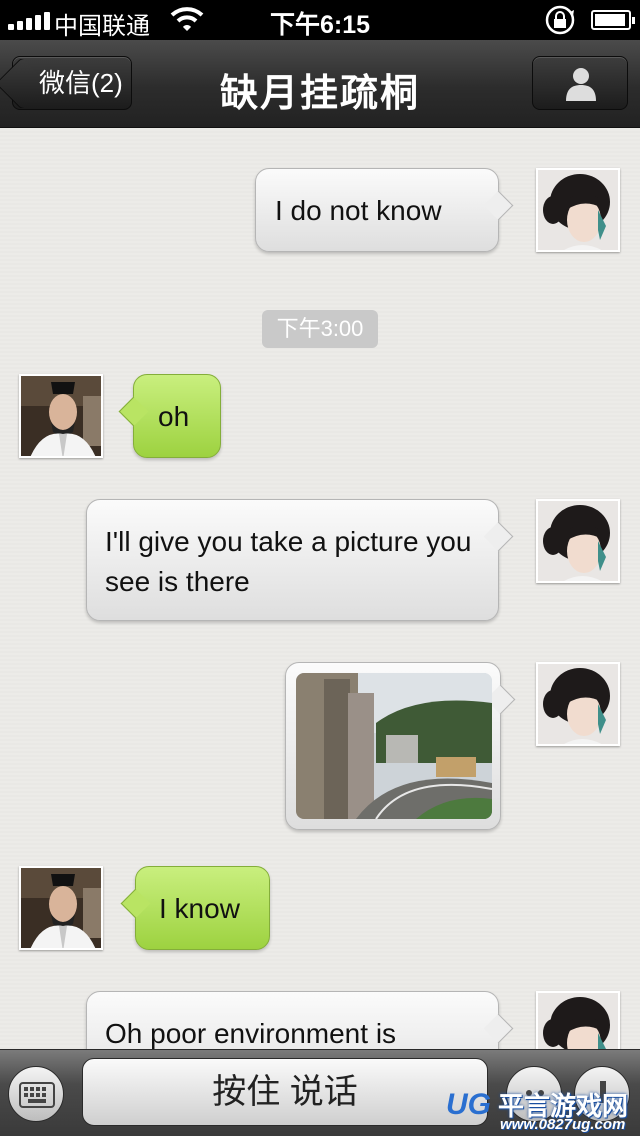 This screenshot has width=640, height=1136. I want to click on message-text: Oh poor environment is, so click(251, 1033).